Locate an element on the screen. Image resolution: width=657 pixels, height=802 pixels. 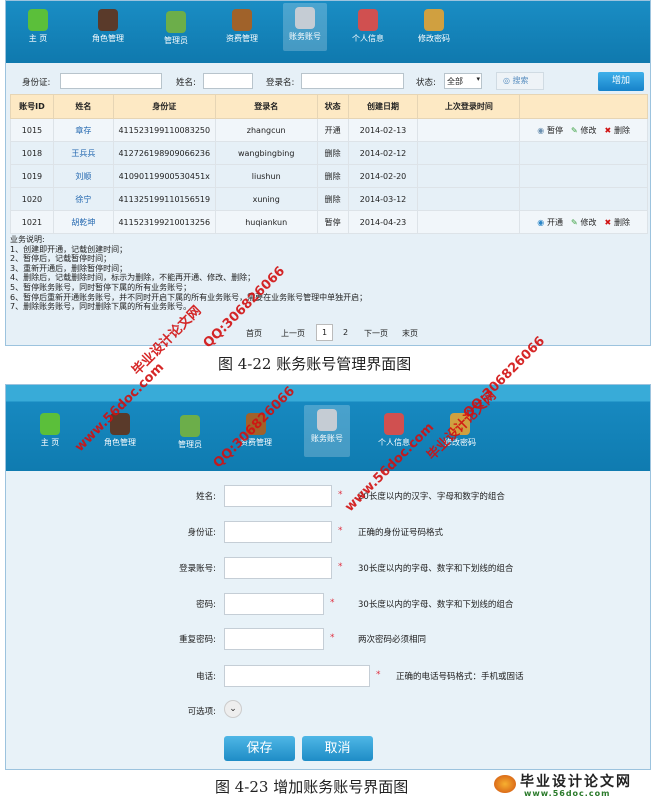
pause-button: ◉ 暂停 is located at coordinates (550, 130).